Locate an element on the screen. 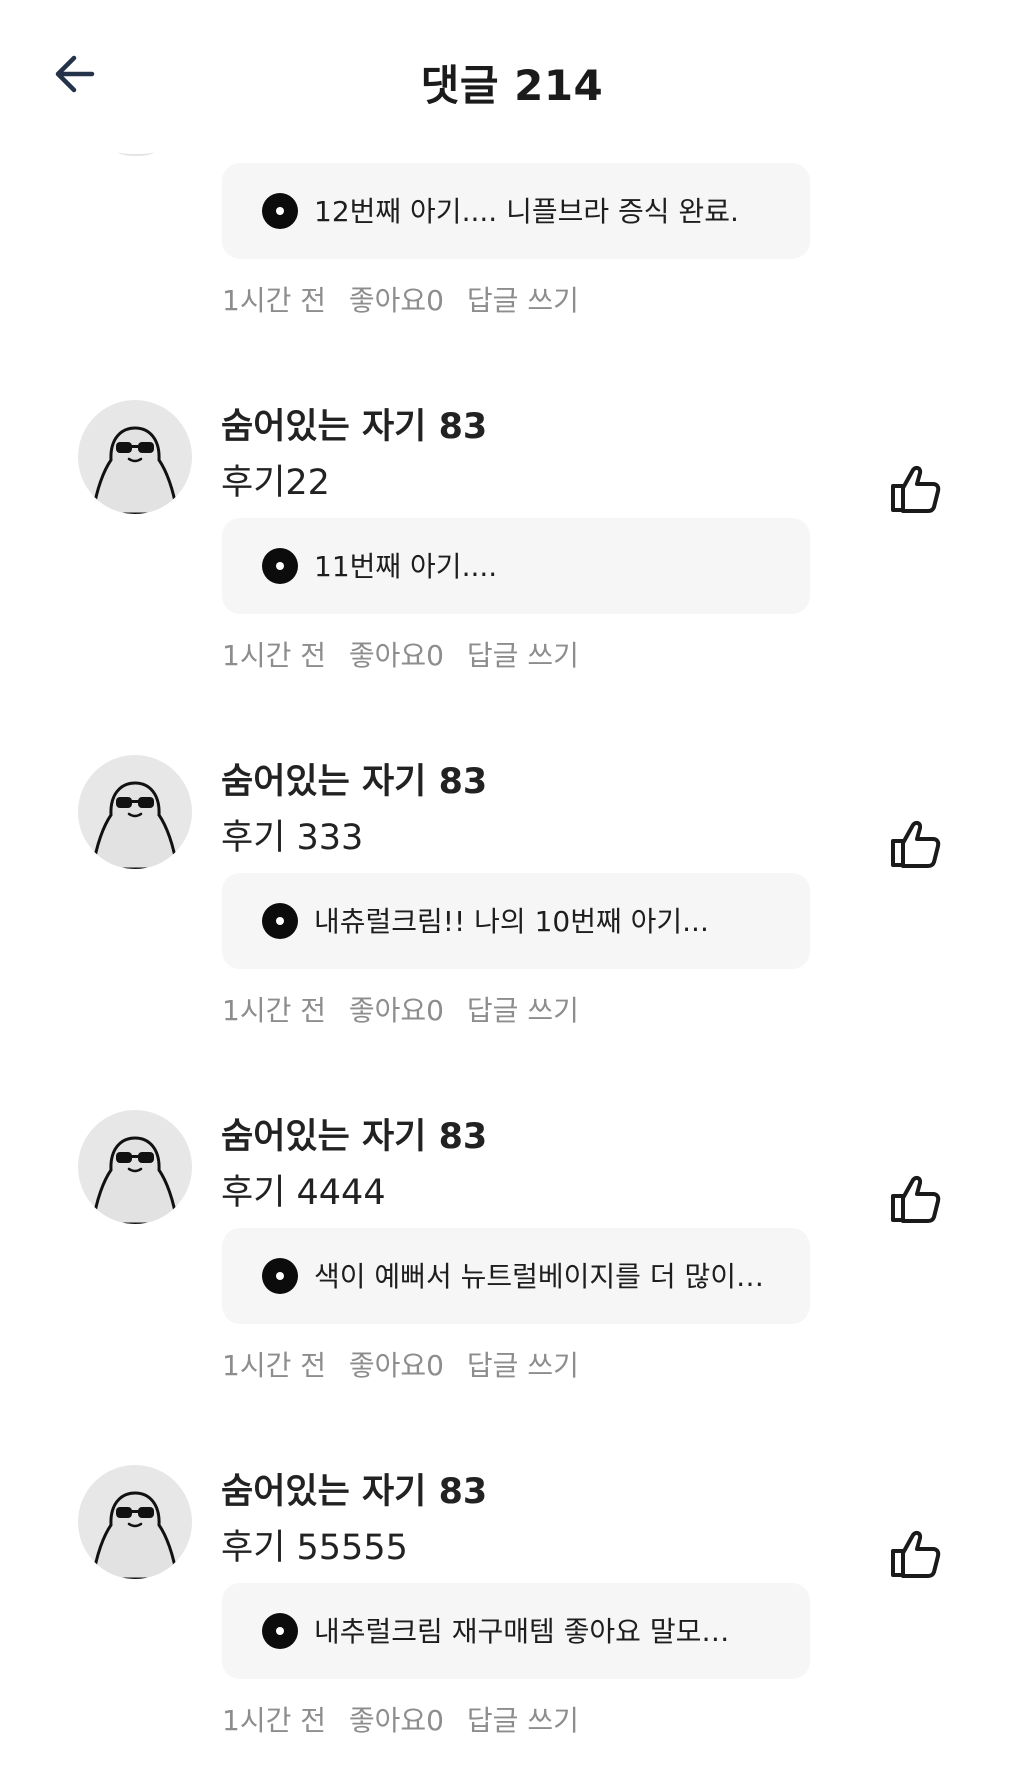 The width and height of the screenshot is (1024, 1788). comment-text: 후기 55555 is located at coordinates (314, 1548).